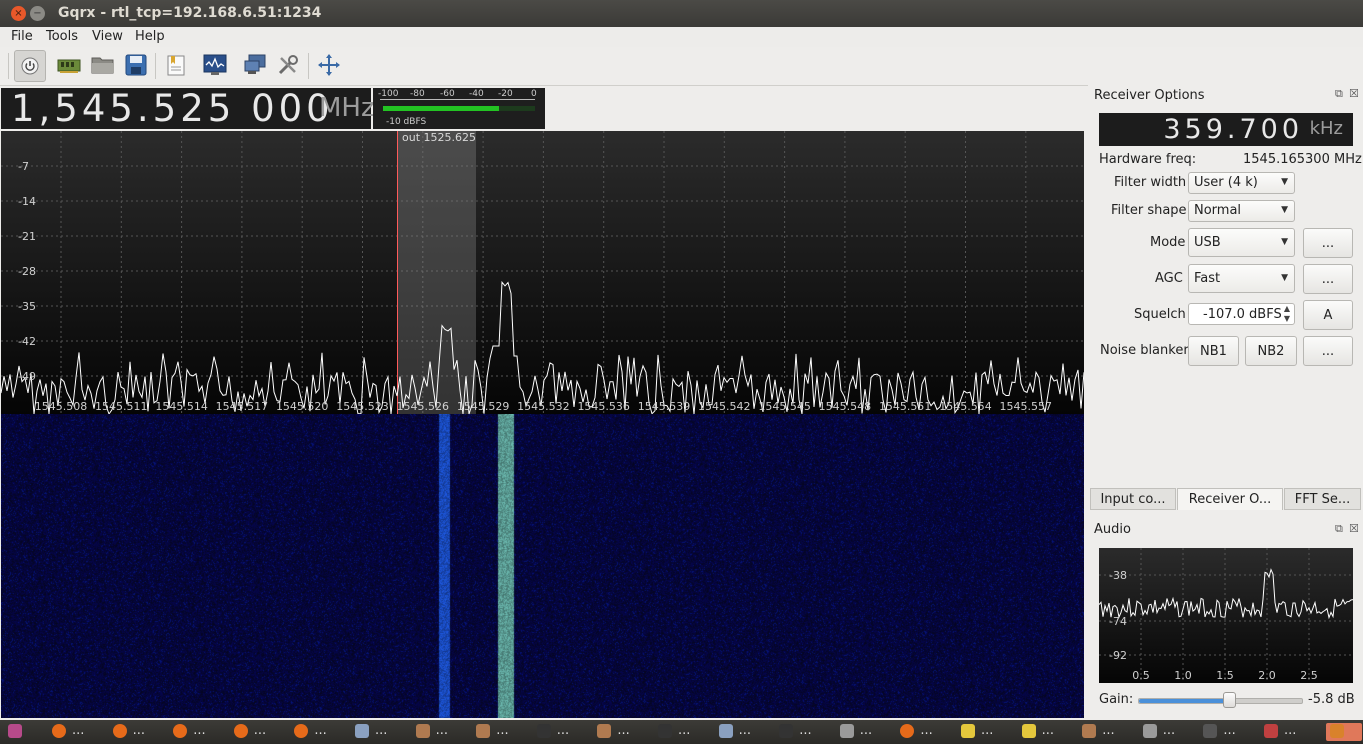 This screenshot has height=744, width=1363. What do you see at coordinates (1220, 701) in the screenshot?
I see `gain-slider-track` at bounding box center [1220, 701].